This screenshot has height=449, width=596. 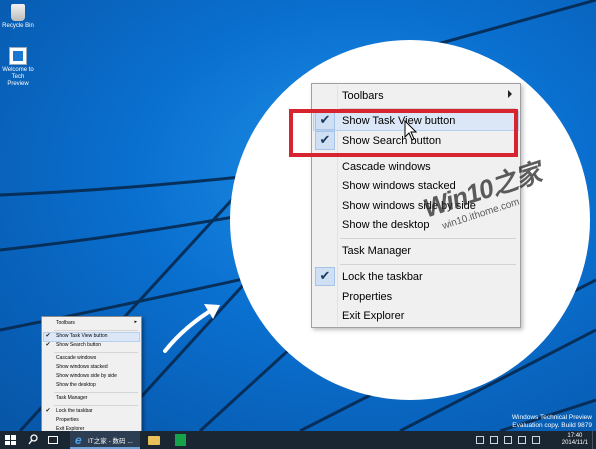 I want to click on evaluation-line-2: Evaluation copy. Build 9879, so click(x=552, y=425).